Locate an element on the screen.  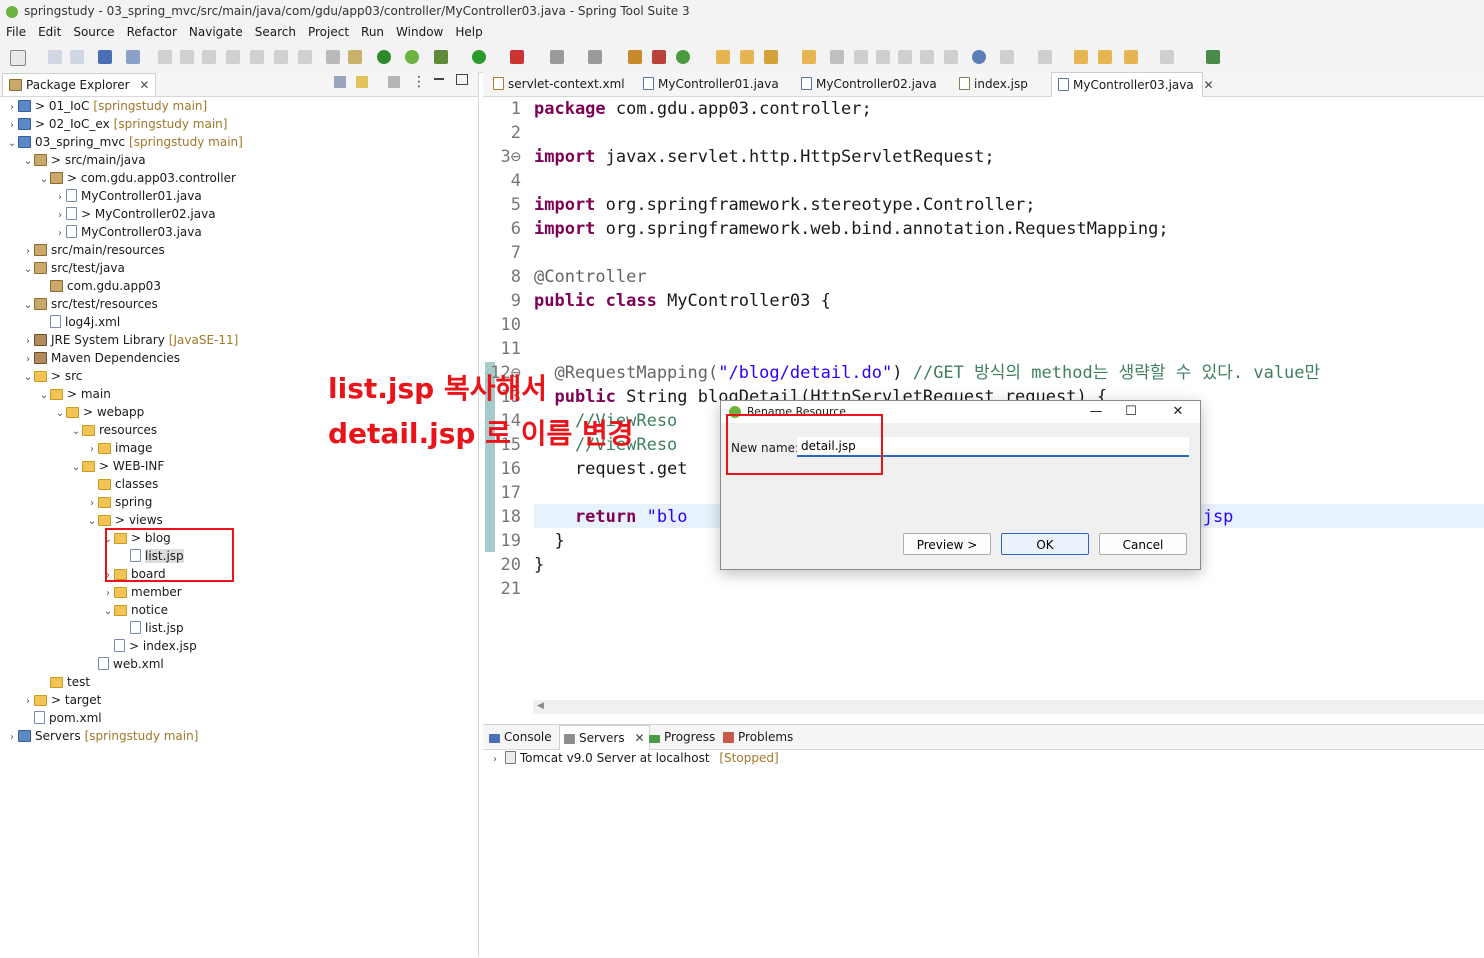
suspend-icon is located at coordinates (187, 57).